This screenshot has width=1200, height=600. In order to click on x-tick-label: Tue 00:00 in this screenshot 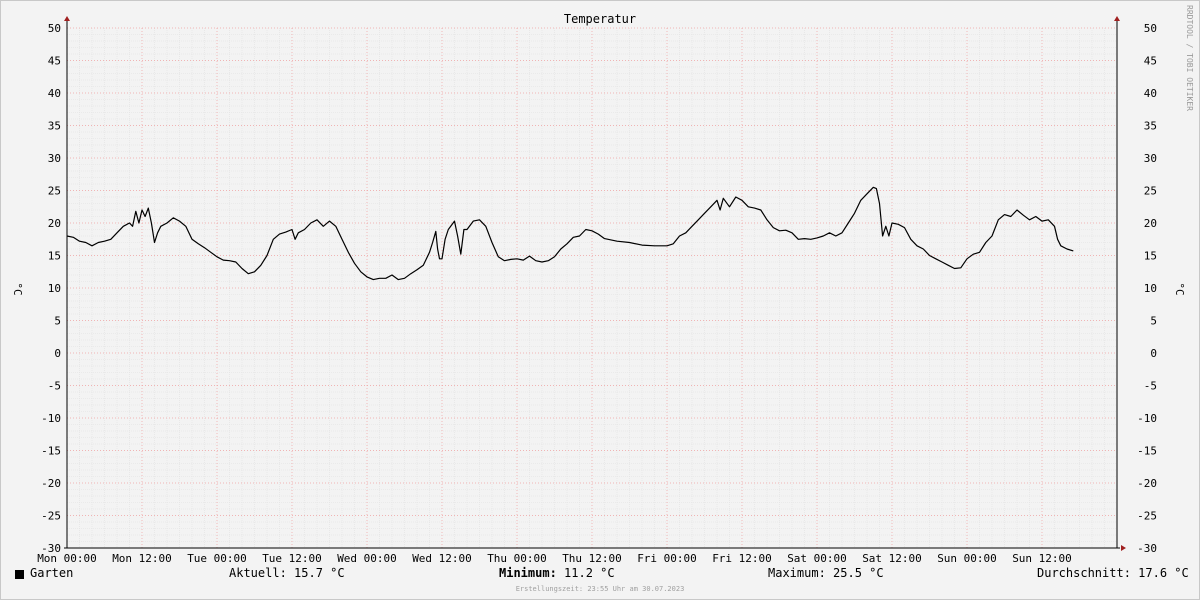, I will do `click(217, 558)`.